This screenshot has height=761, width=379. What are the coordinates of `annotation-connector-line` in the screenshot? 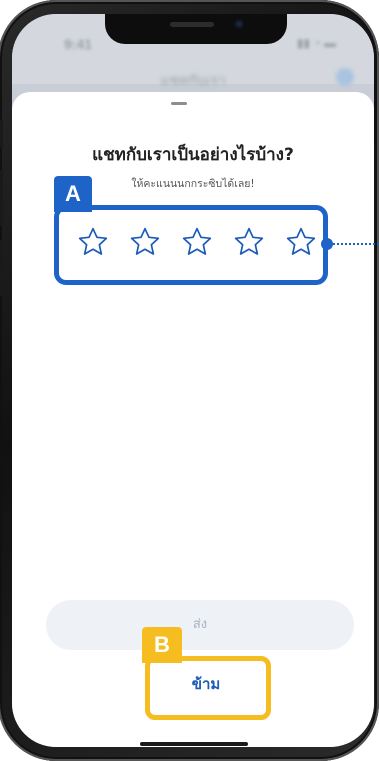 It's located at (356, 244).